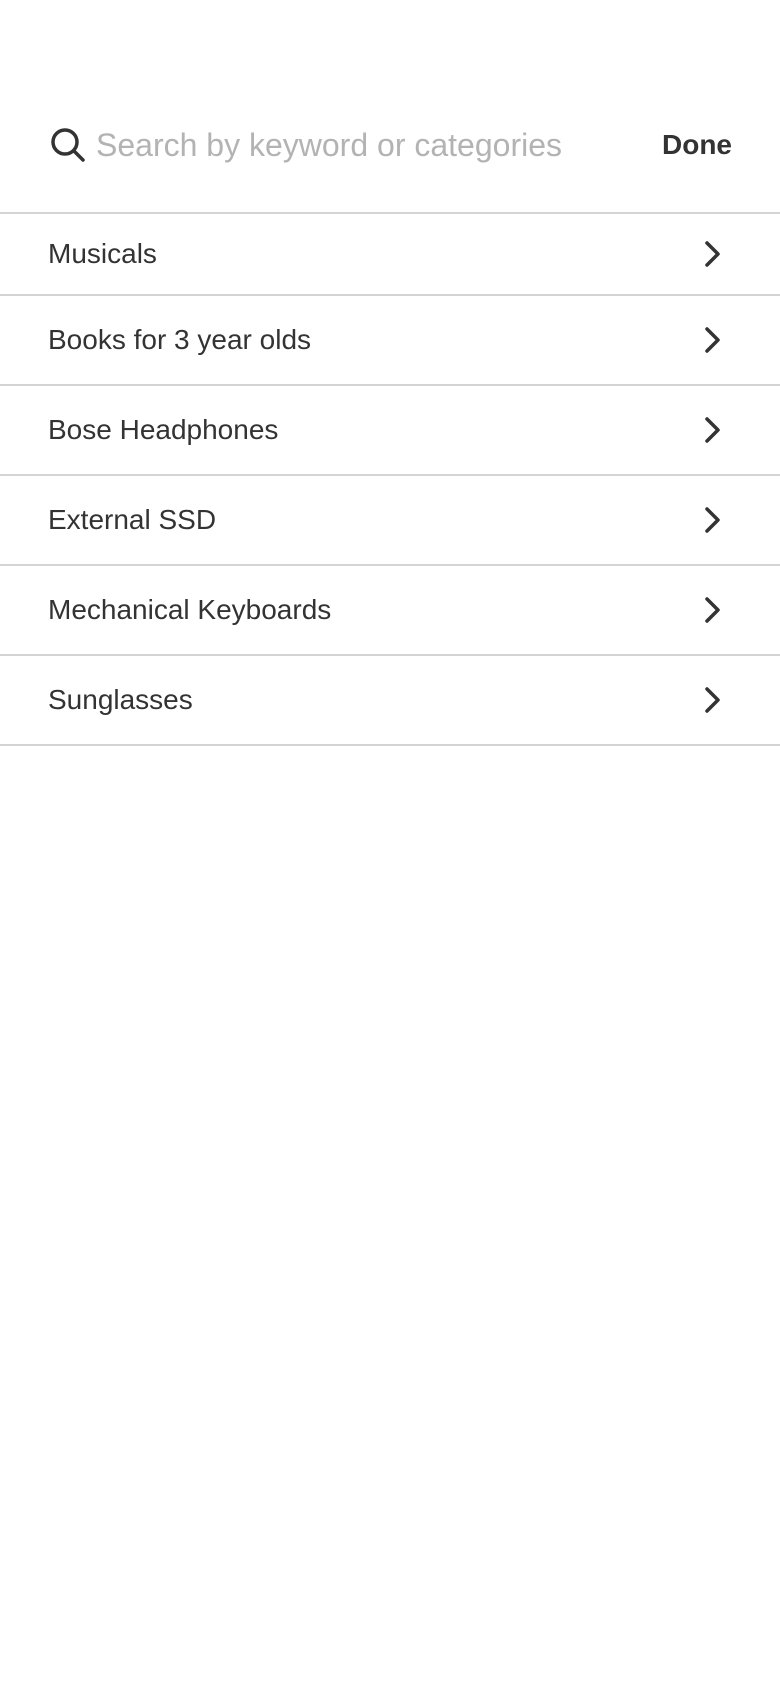 This screenshot has width=780, height=1688. Describe the element at coordinates (180, 339) in the screenshot. I see `list-item-label: Books for 3 year olds` at that location.